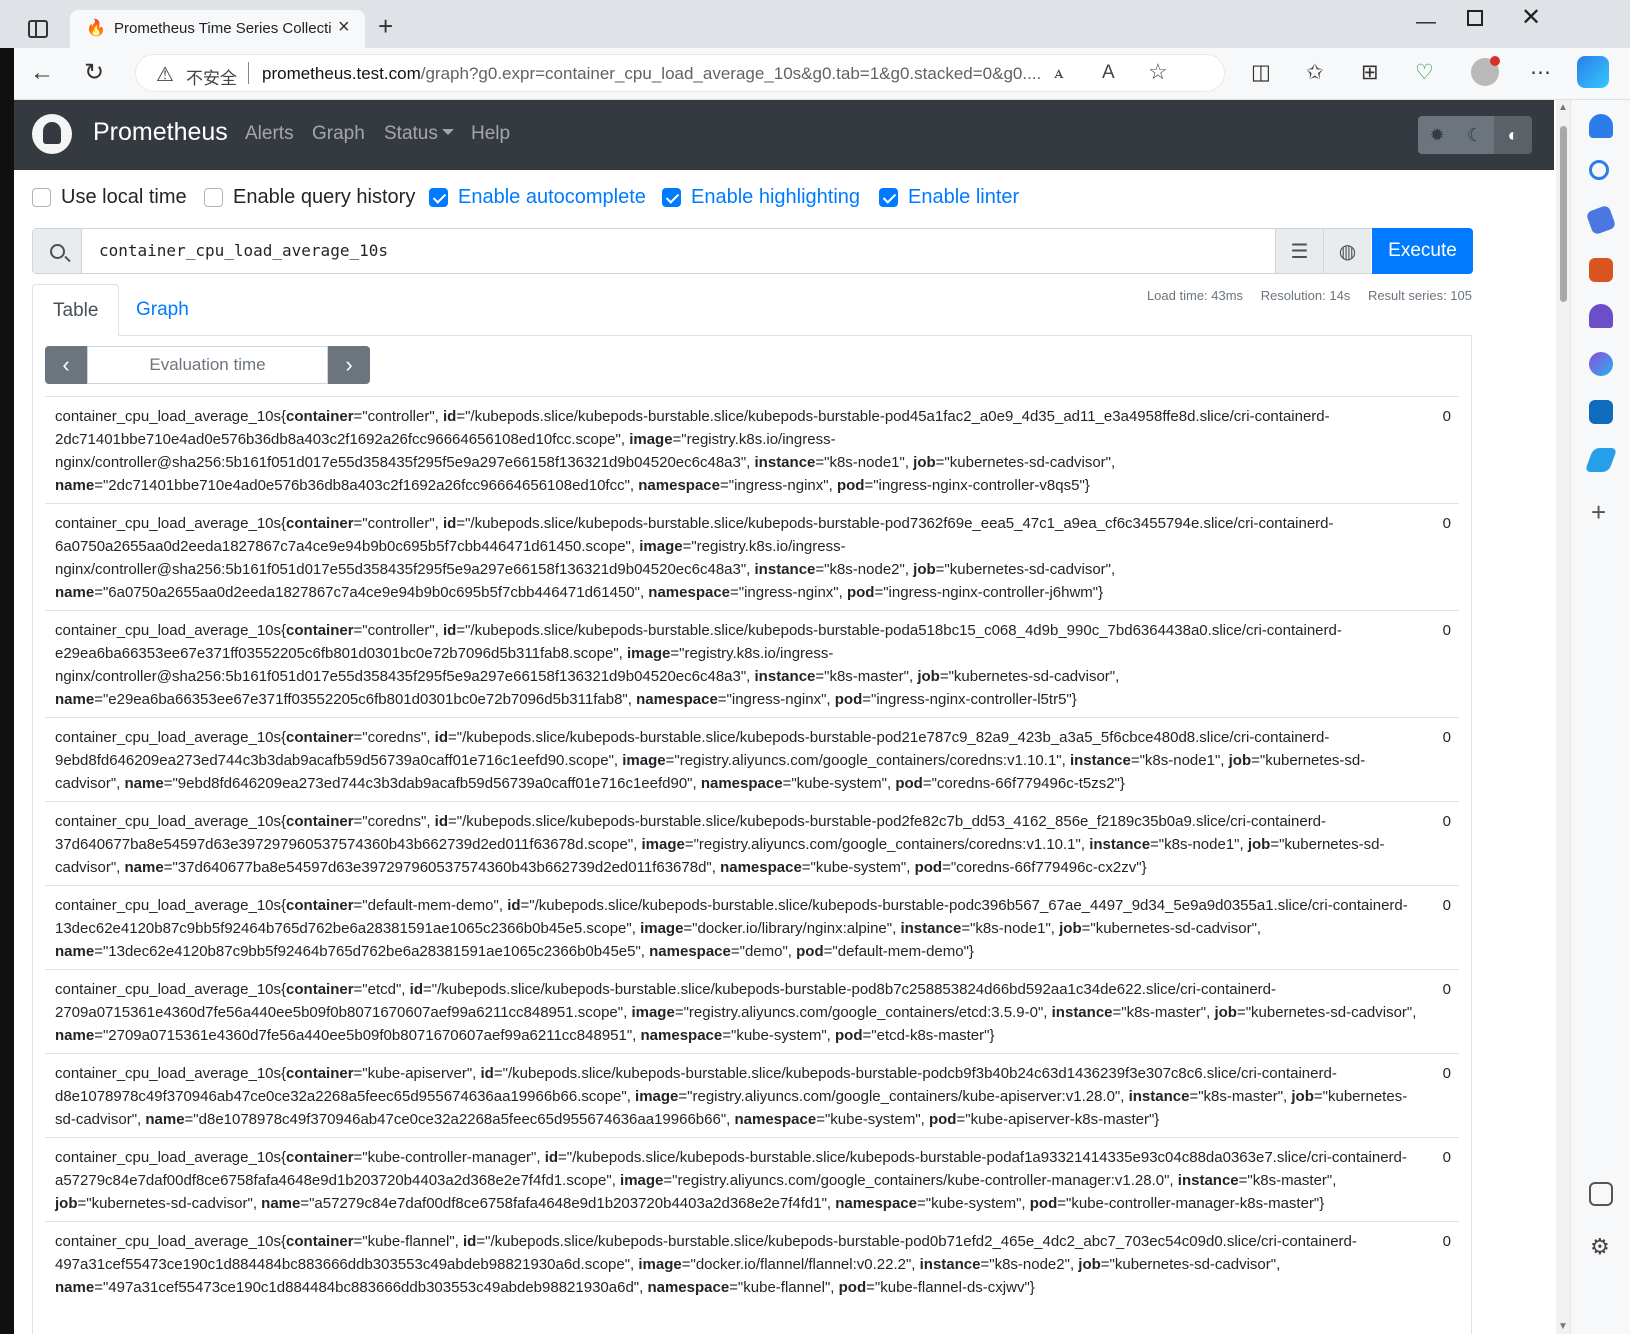 This screenshot has height=1334, width=1630. I want to click on search-icon, so click(1599, 170).